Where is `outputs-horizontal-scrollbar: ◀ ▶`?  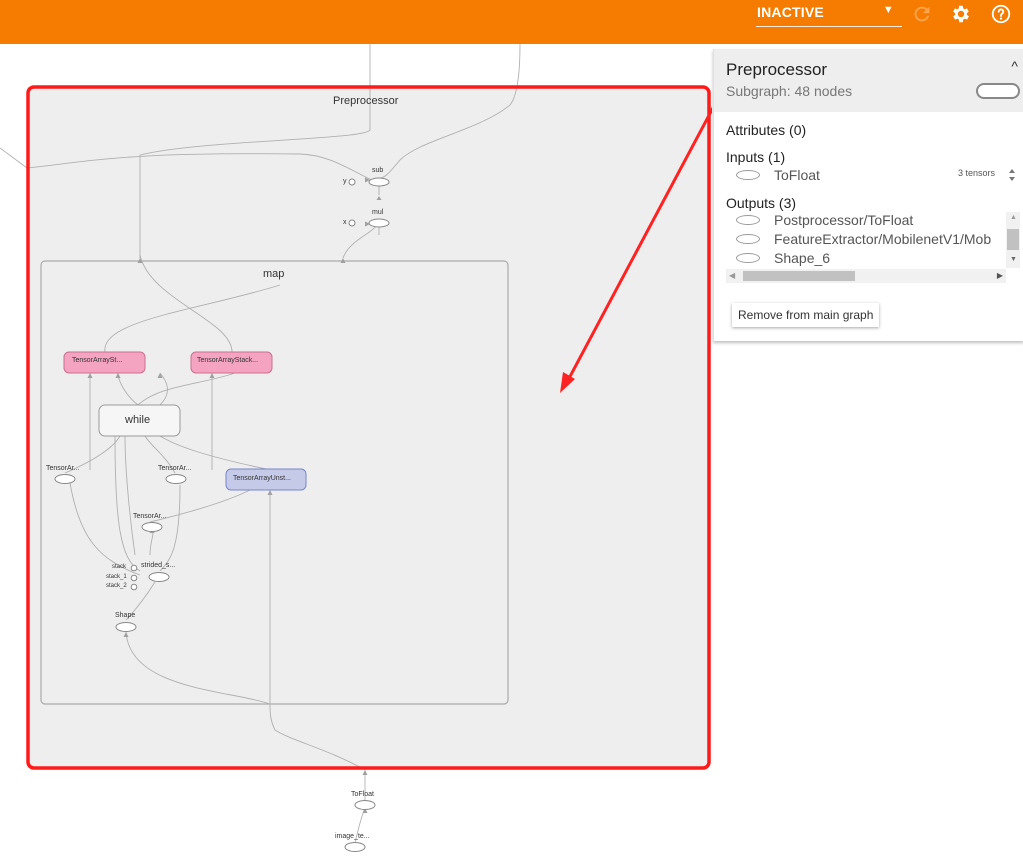
outputs-horizontal-scrollbar: ◀ ▶ is located at coordinates (866, 276).